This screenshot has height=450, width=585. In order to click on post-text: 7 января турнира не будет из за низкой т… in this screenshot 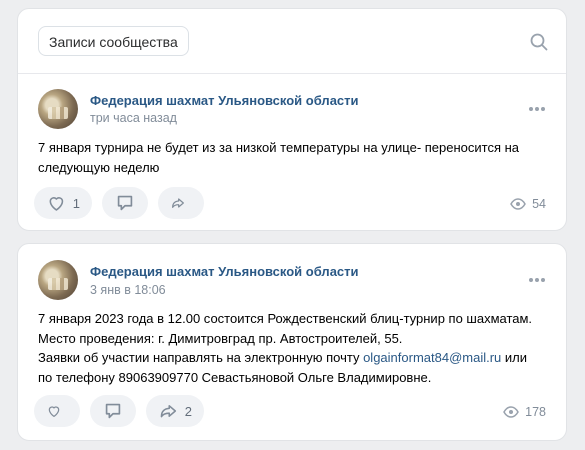, I will do `click(279, 157)`.